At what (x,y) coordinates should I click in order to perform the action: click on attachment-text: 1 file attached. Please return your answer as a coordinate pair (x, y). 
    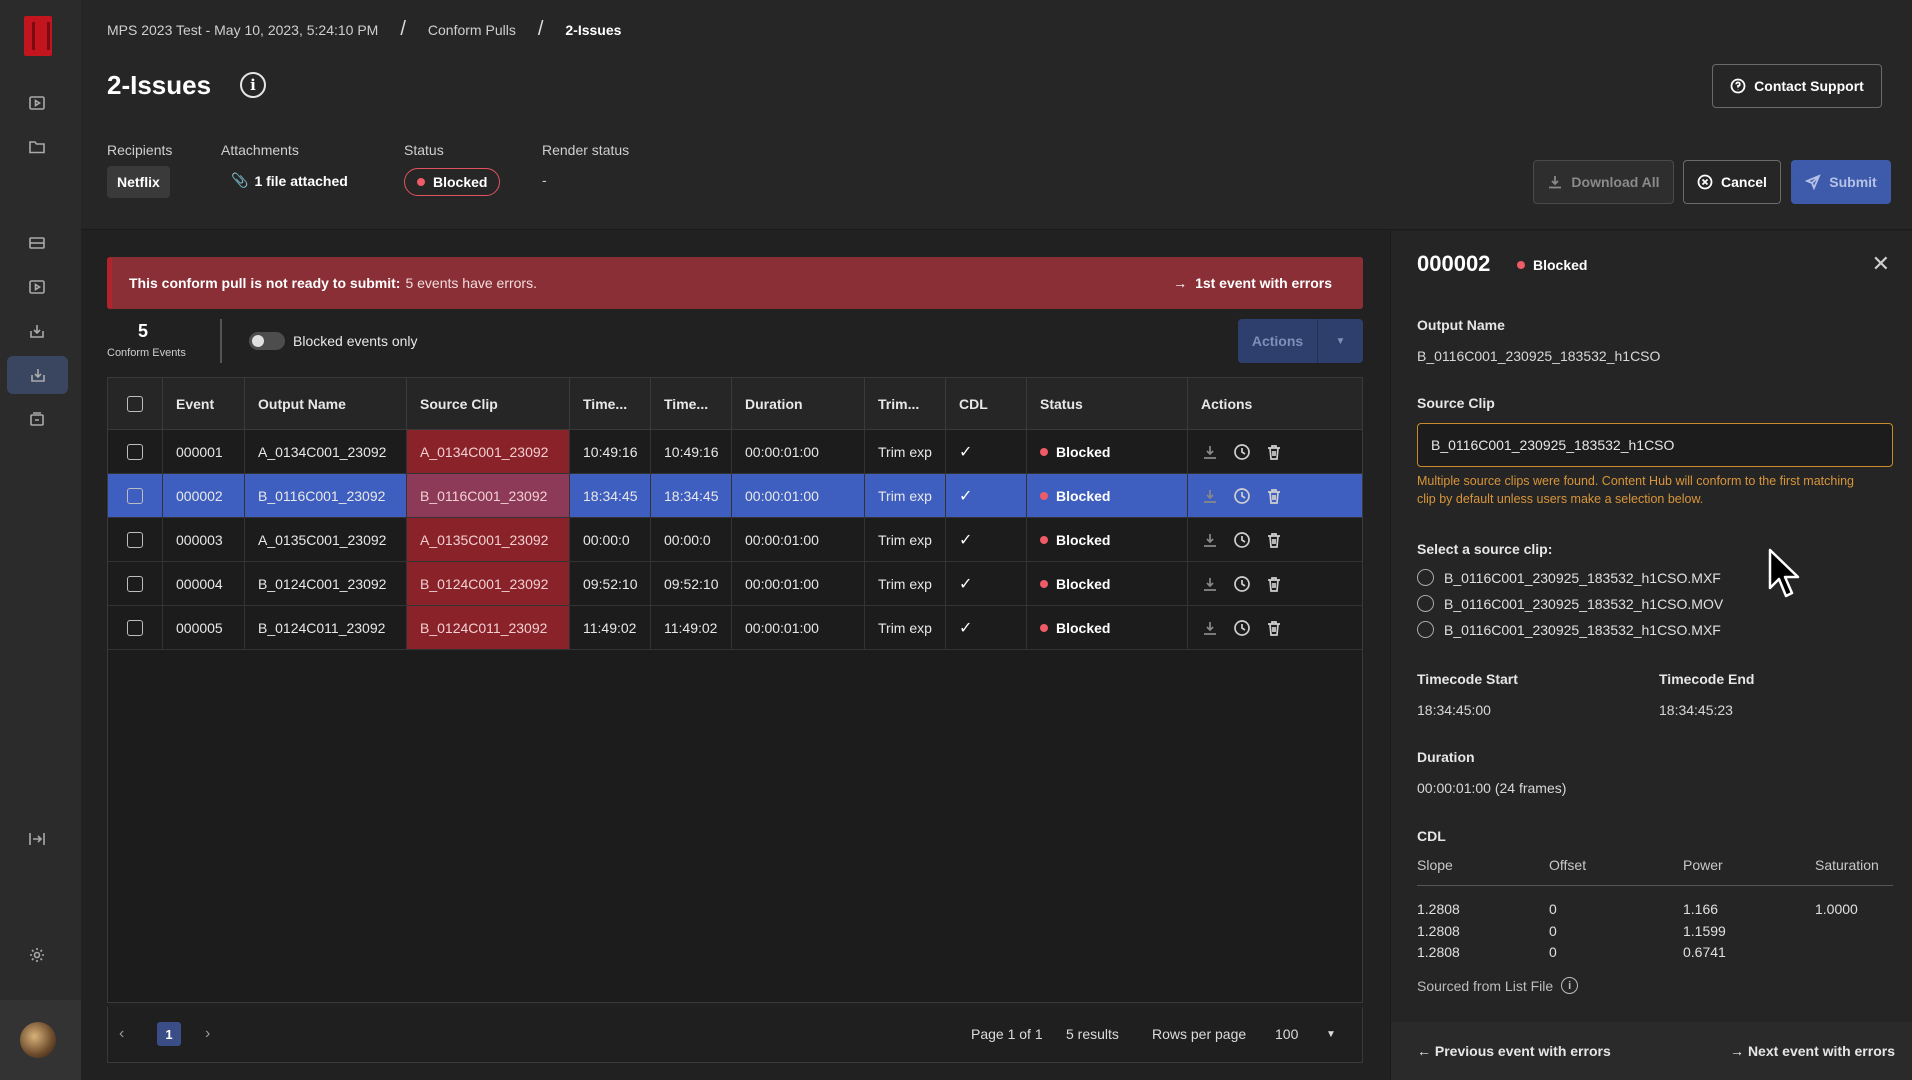
    Looking at the image, I should click on (301, 180).